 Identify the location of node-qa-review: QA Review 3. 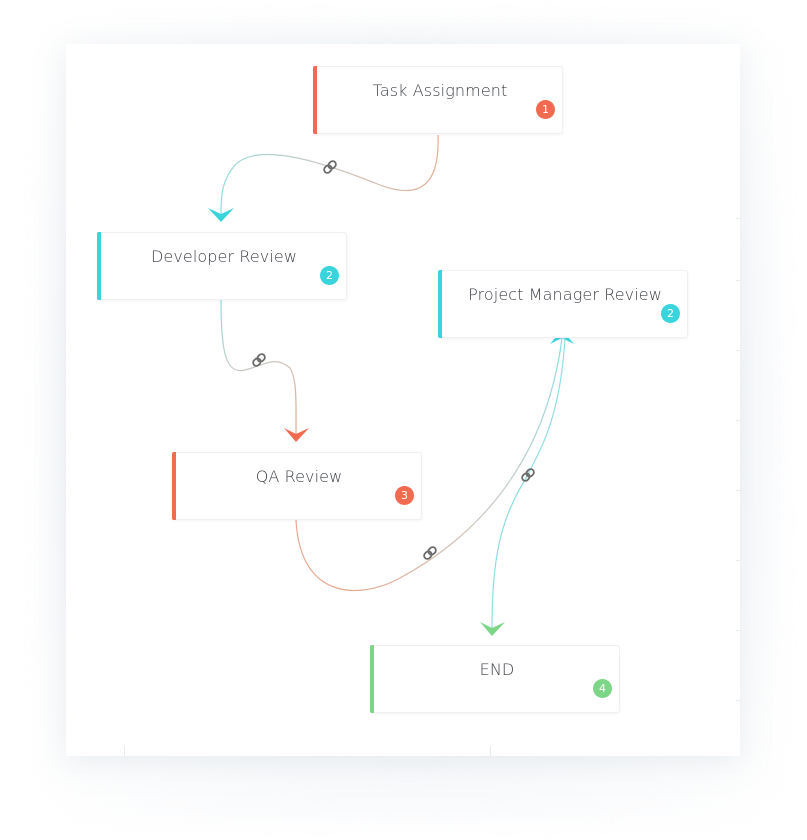
(297, 486).